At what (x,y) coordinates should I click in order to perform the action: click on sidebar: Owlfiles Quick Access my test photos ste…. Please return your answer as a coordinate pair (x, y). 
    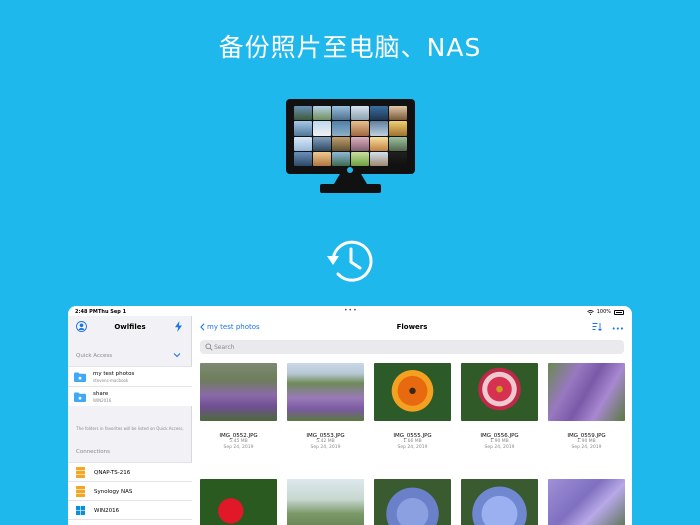
    Looking at the image, I should click on (130, 420).